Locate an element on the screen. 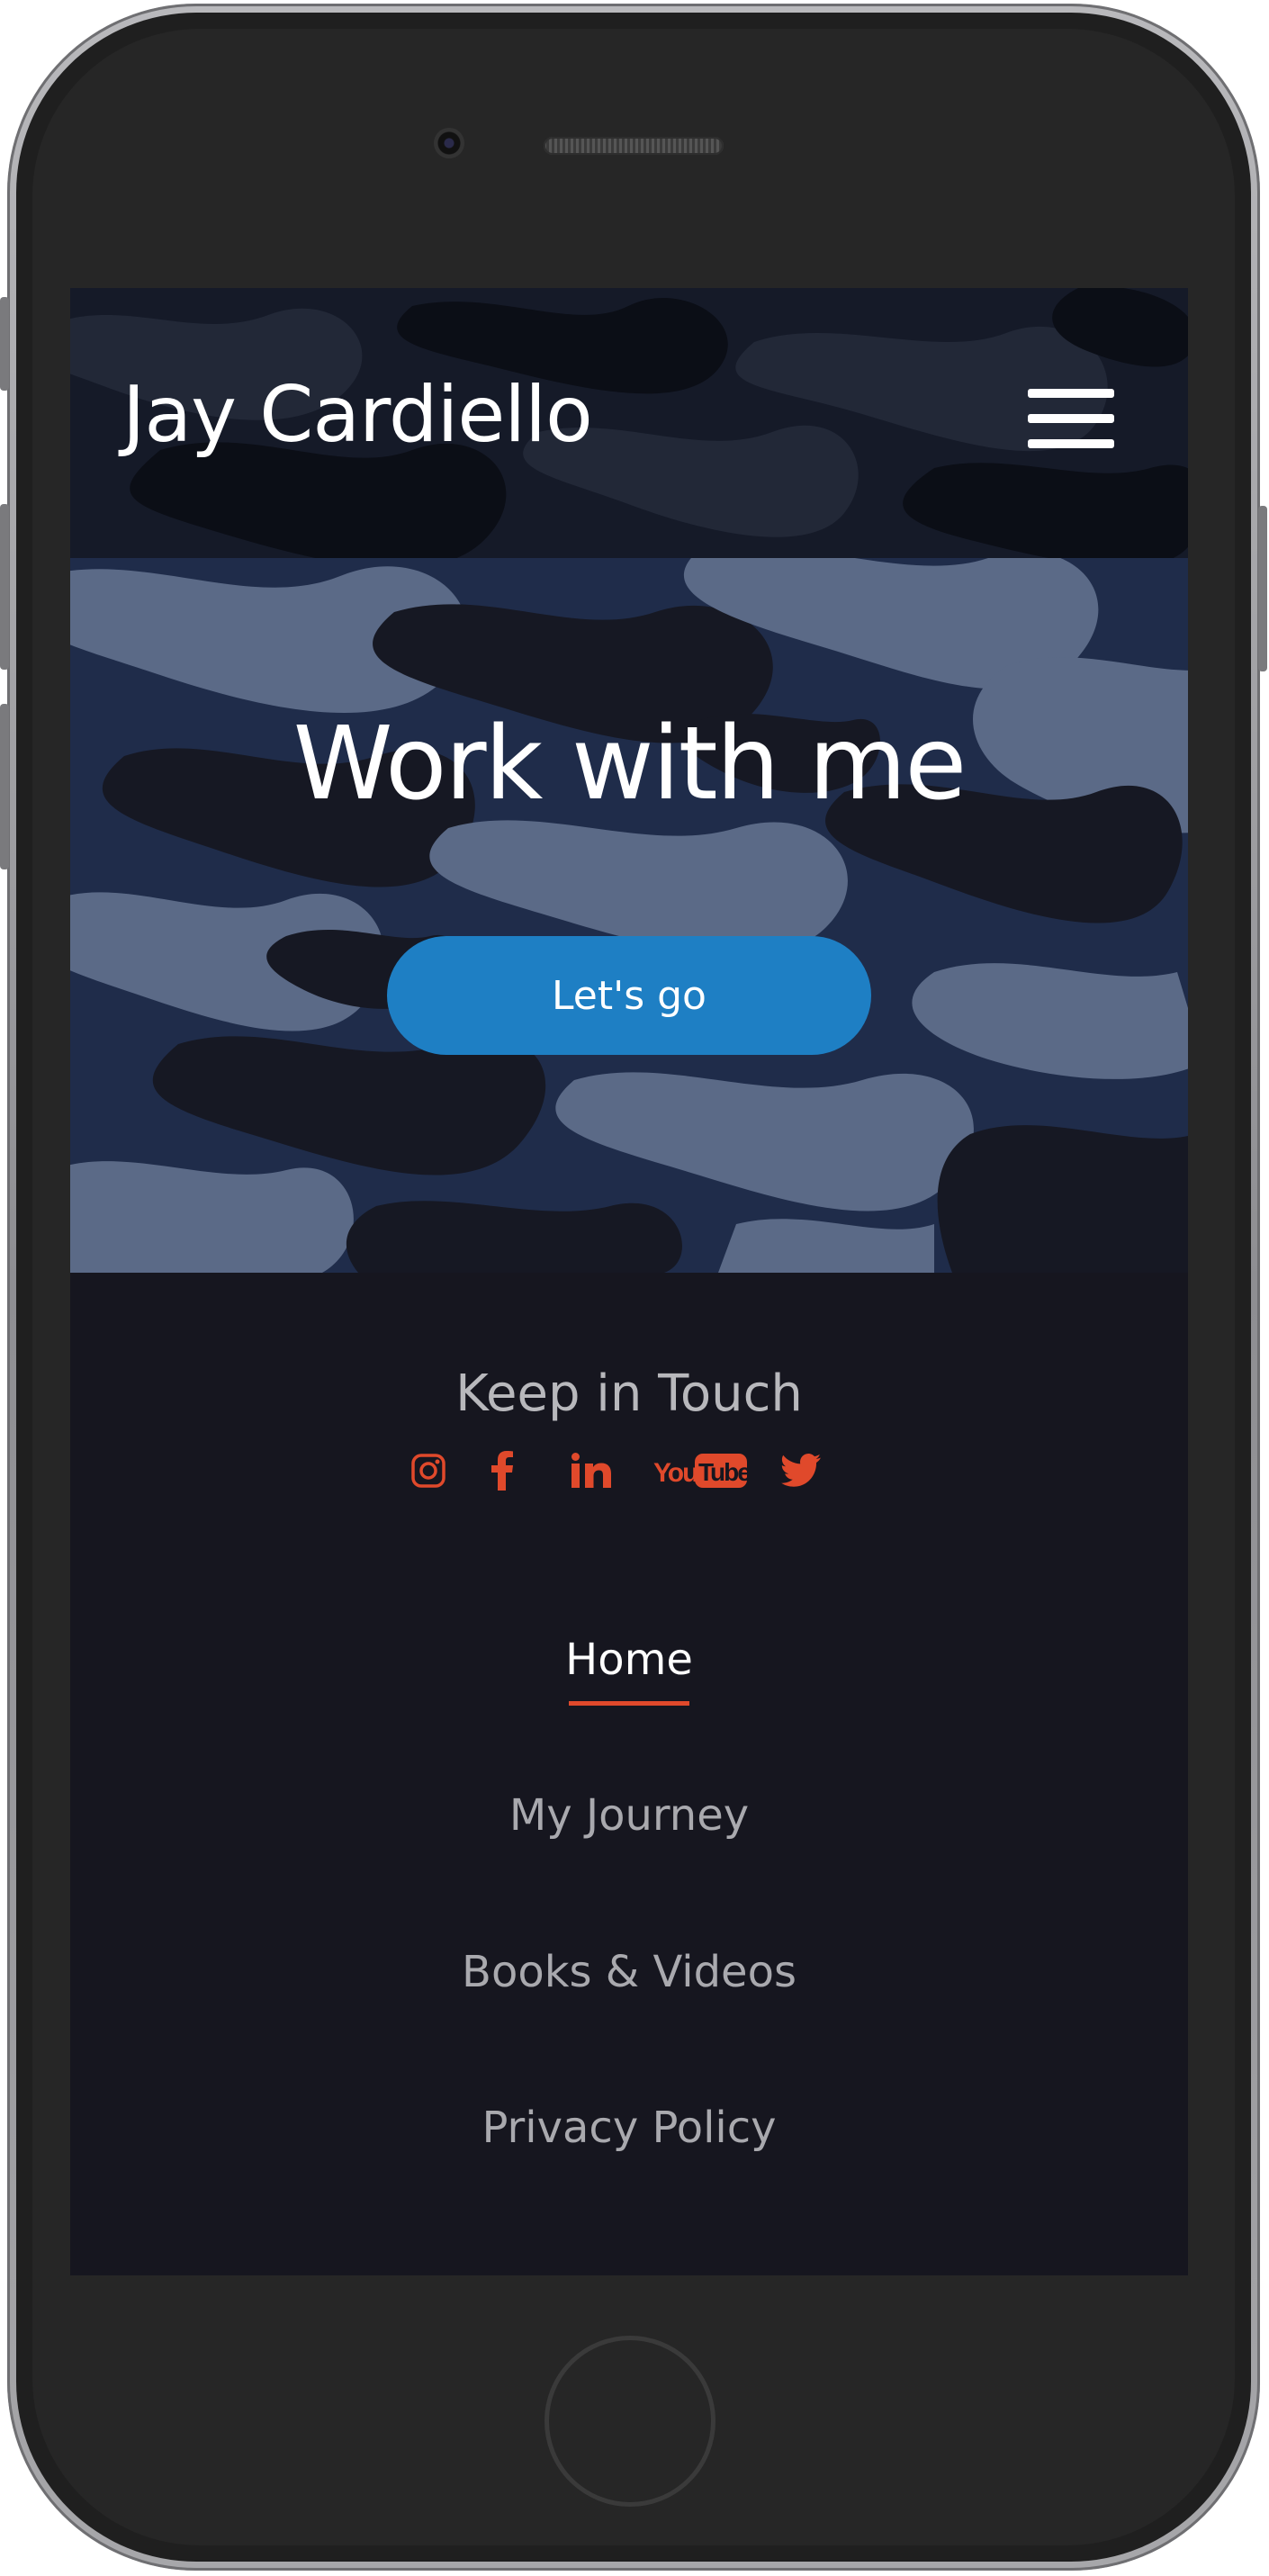 Image resolution: width=1269 pixels, height=2576 pixels. facebook-icon is located at coordinates (502, 1471).